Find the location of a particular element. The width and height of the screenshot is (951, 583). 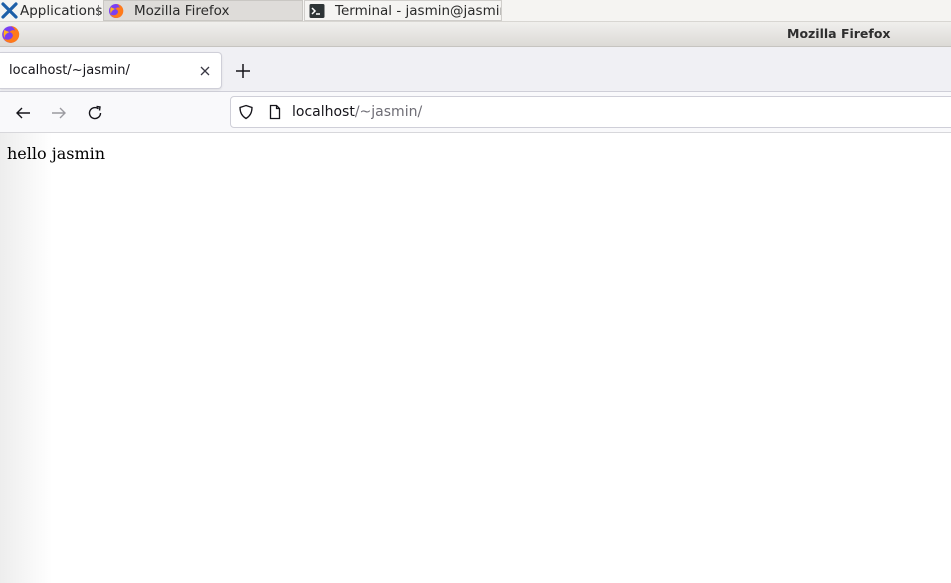

shield-icon is located at coordinates (246, 112).